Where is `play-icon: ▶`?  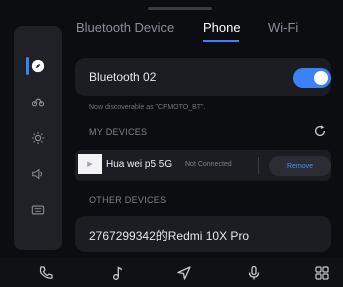
play-icon: ▶ is located at coordinates (90, 164).